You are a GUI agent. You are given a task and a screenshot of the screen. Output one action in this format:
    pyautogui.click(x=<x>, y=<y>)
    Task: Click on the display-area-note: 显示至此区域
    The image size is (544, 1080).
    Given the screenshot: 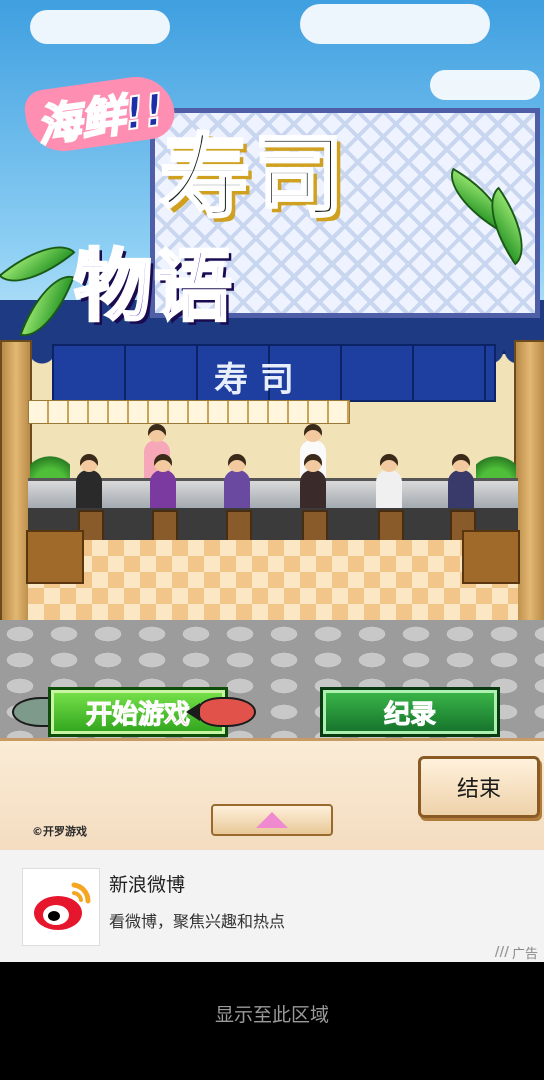 What is the action you would take?
    pyautogui.click(x=271, y=1015)
    